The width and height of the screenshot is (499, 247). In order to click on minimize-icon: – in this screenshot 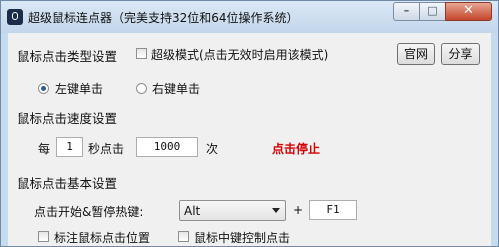, I will do `click(406, 10)`.